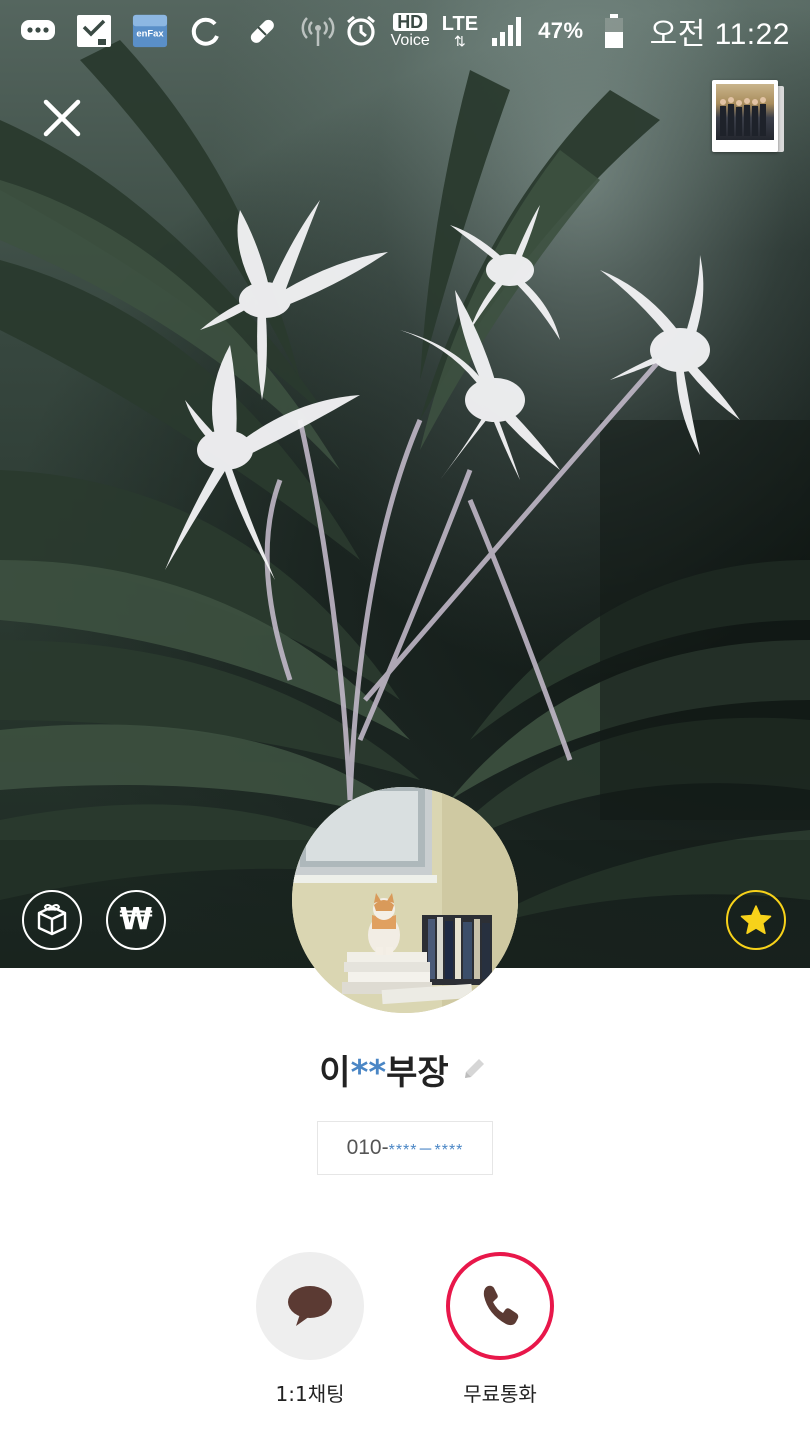  I want to click on chat-button, so click(310, 1306).